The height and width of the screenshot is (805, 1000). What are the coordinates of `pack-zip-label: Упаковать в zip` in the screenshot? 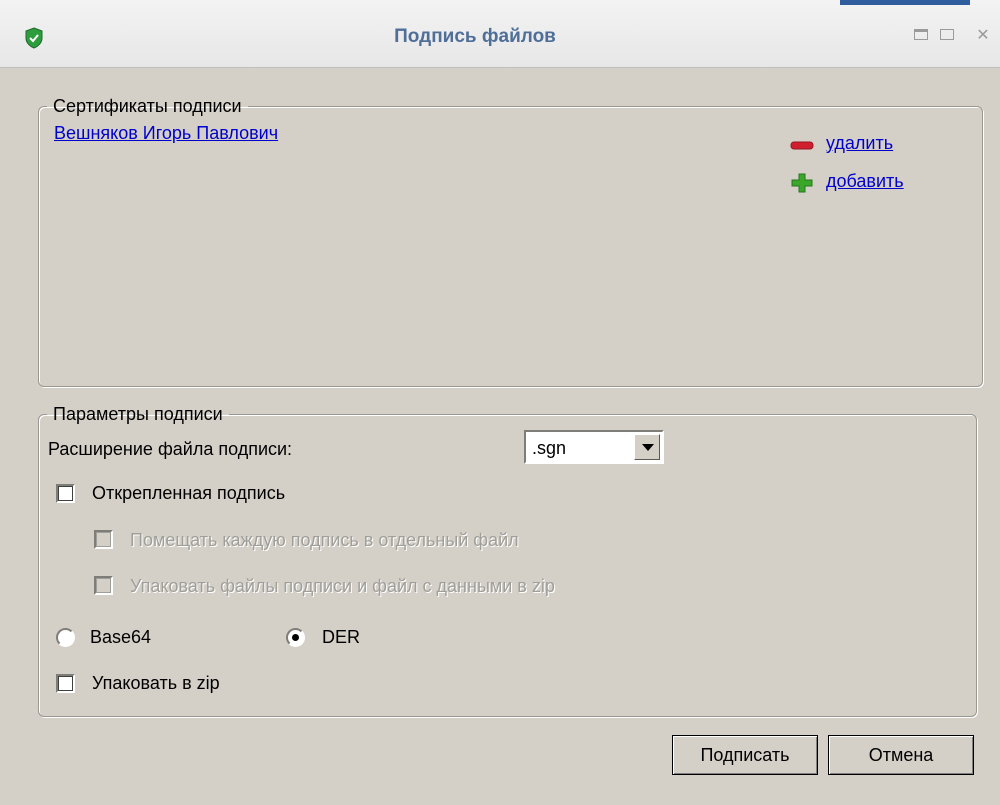 It's located at (156, 683).